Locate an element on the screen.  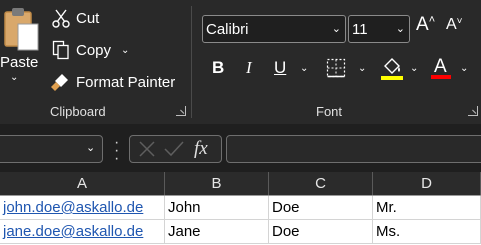
group-divider is located at coordinates (191, 62).